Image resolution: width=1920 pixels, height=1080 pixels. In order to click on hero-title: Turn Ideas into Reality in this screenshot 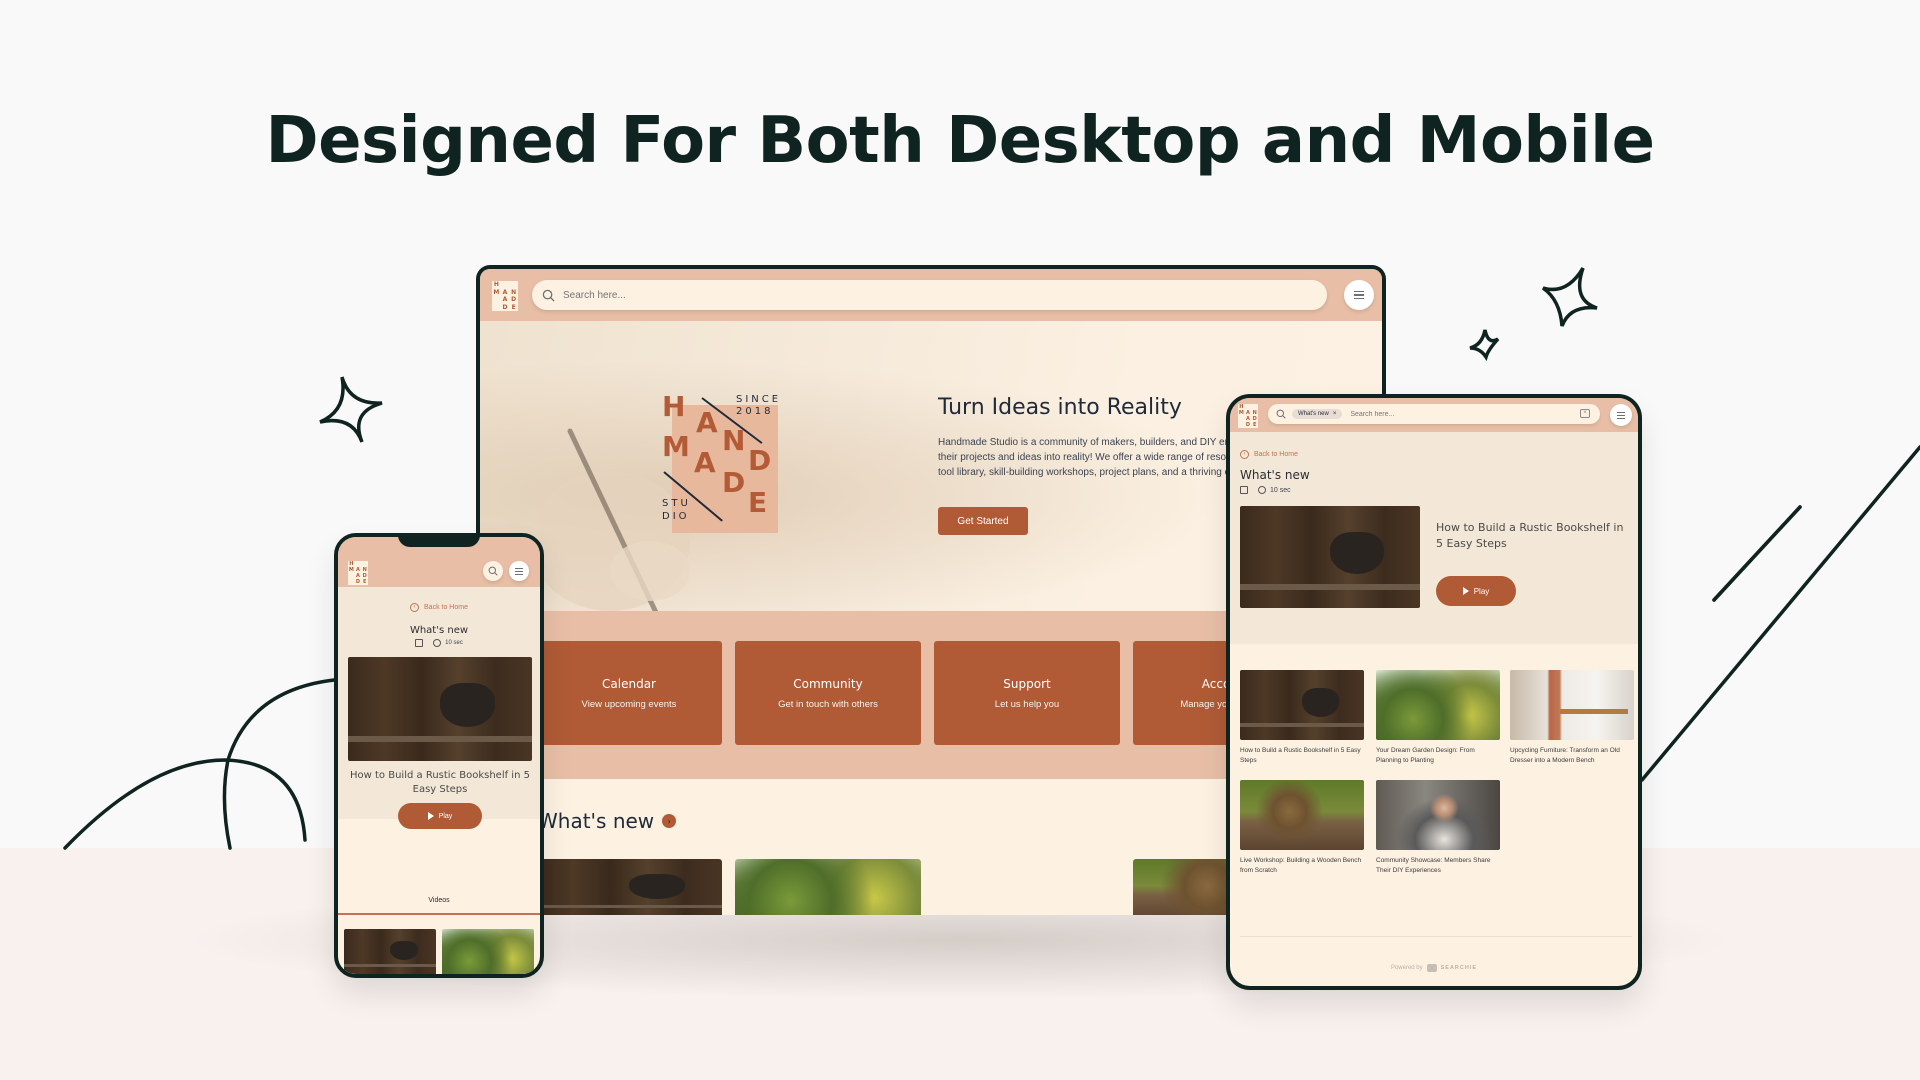, I will do `click(1060, 407)`.